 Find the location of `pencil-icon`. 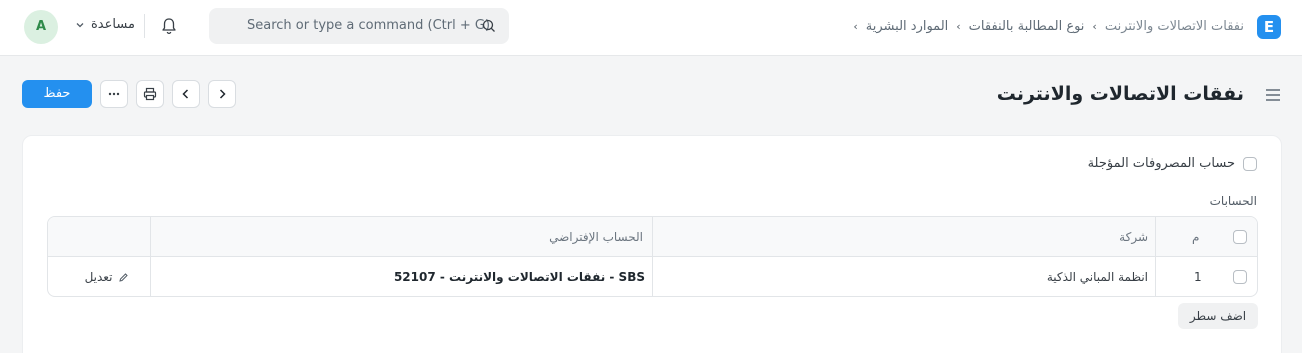

pencil-icon is located at coordinates (124, 277).